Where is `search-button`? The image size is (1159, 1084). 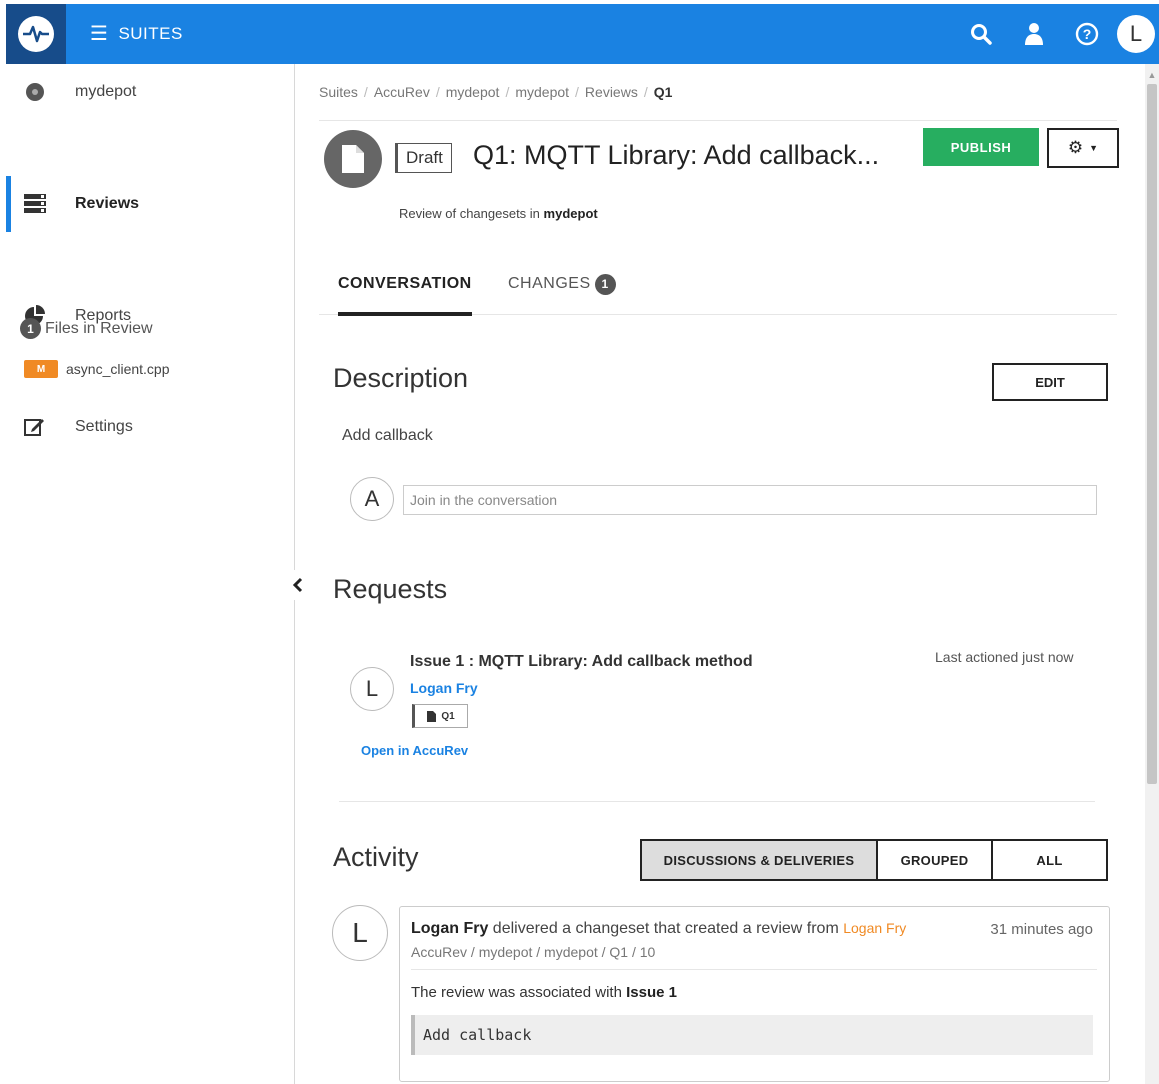 search-button is located at coordinates (980, 34).